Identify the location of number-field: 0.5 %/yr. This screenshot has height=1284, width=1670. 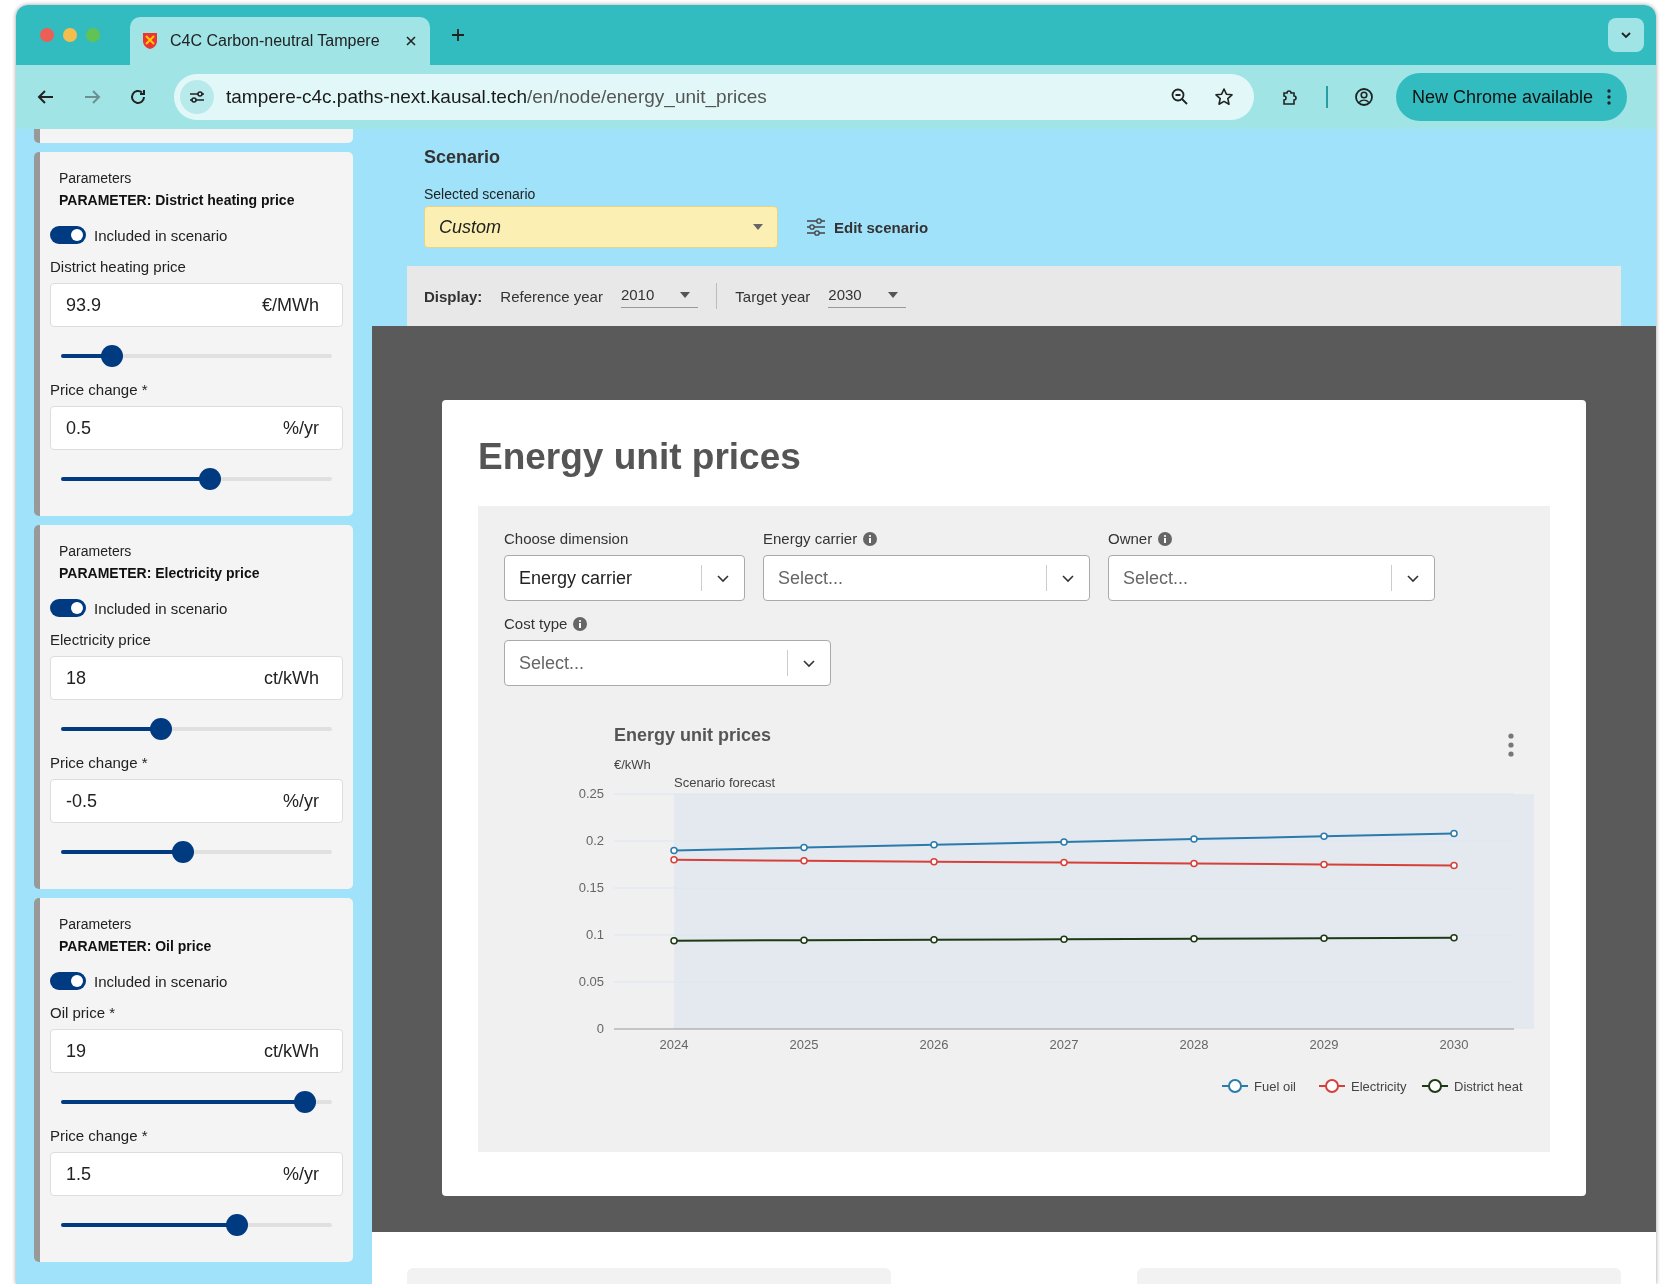
(196, 428).